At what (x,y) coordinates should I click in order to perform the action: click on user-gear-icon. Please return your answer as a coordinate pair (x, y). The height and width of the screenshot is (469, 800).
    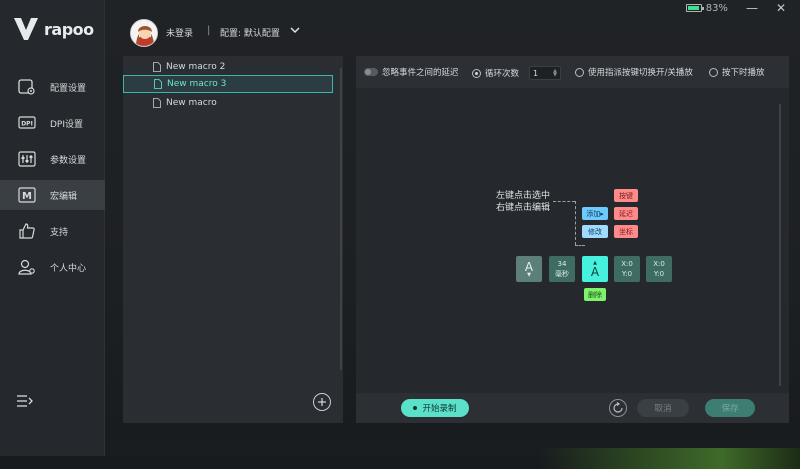
    Looking at the image, I should click on (27, 267).